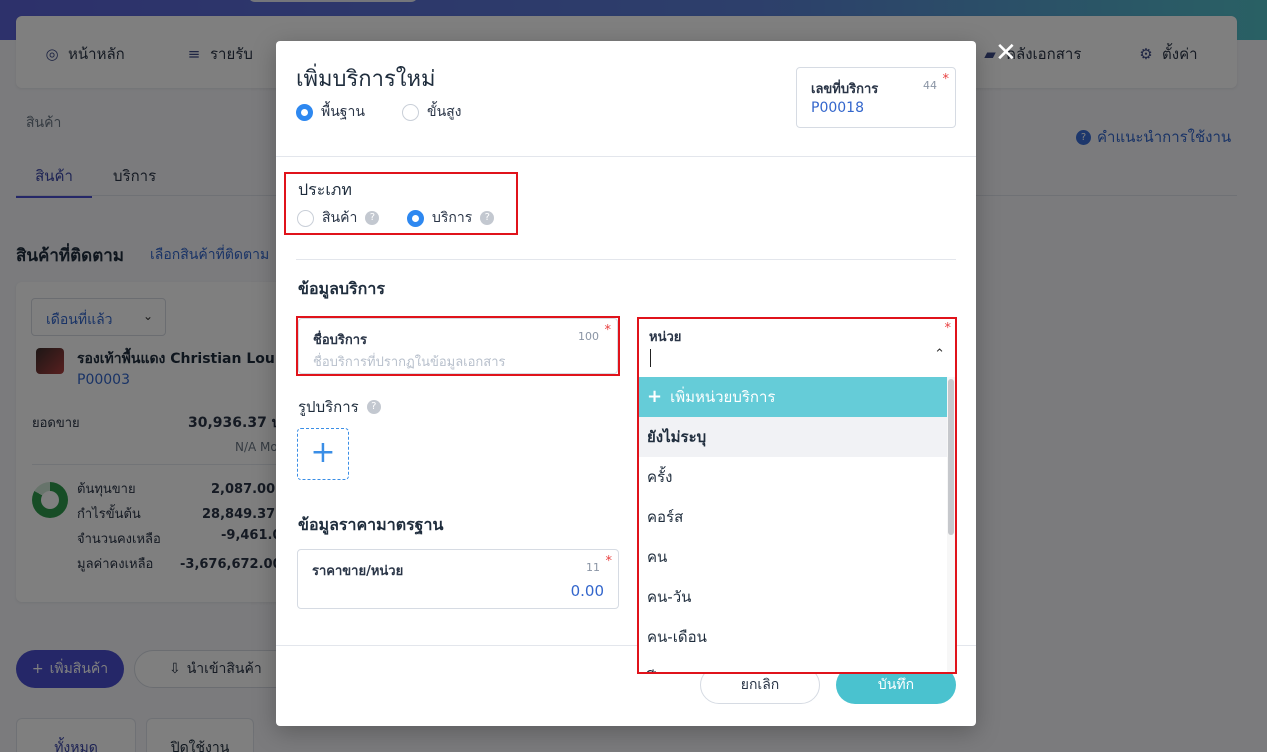  I want to click on mode-advanced-radio: ขั้นสูง, so click(432, 112).